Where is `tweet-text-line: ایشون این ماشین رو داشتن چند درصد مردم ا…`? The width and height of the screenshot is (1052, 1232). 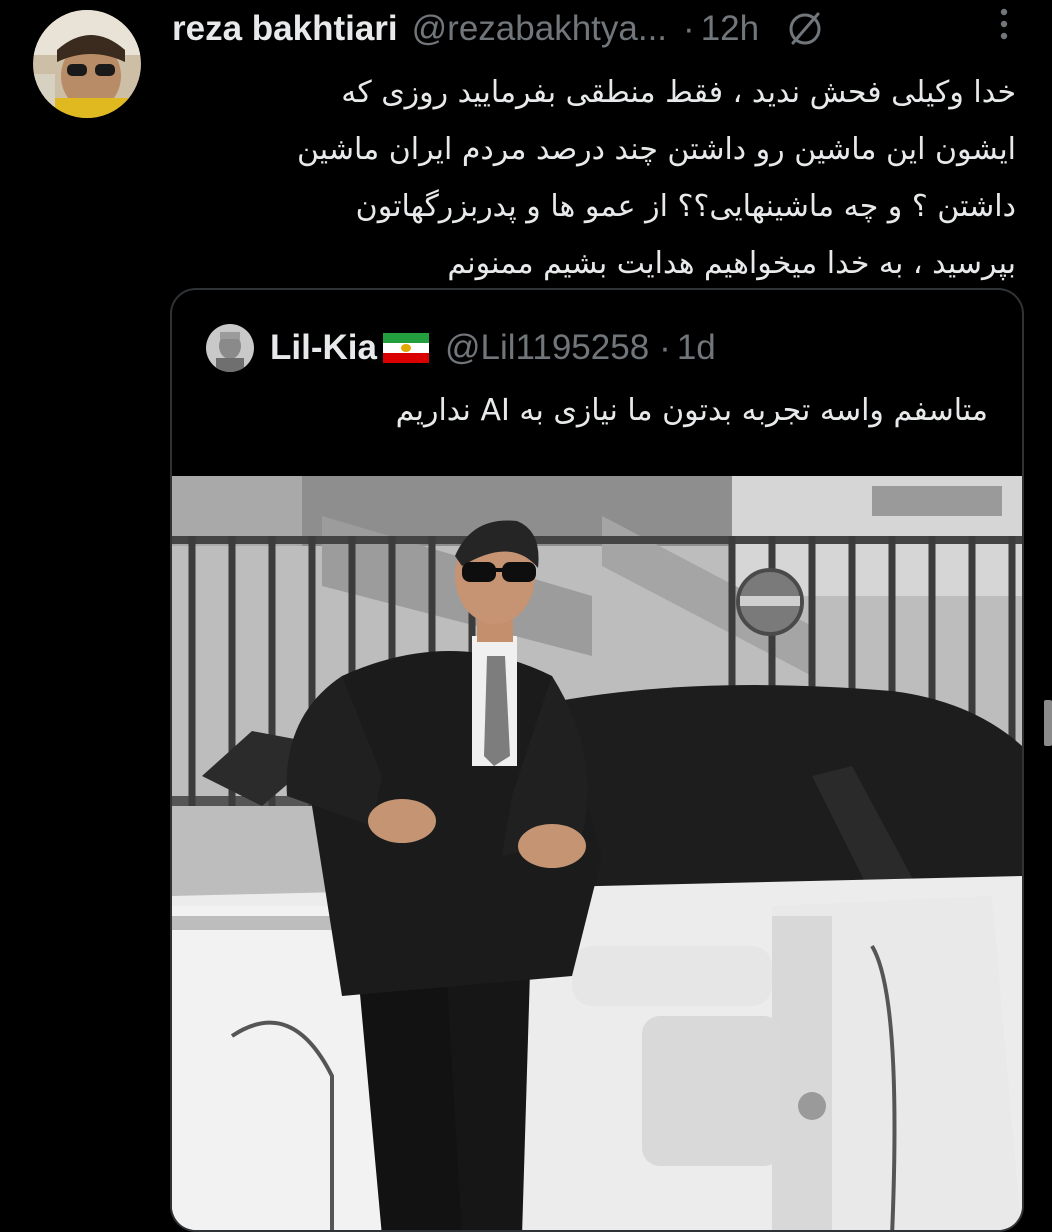
tweet-text-line: ایشون این ماشین رو داشتن چند درصد مردم ا… is located at coordinates (656, 149).